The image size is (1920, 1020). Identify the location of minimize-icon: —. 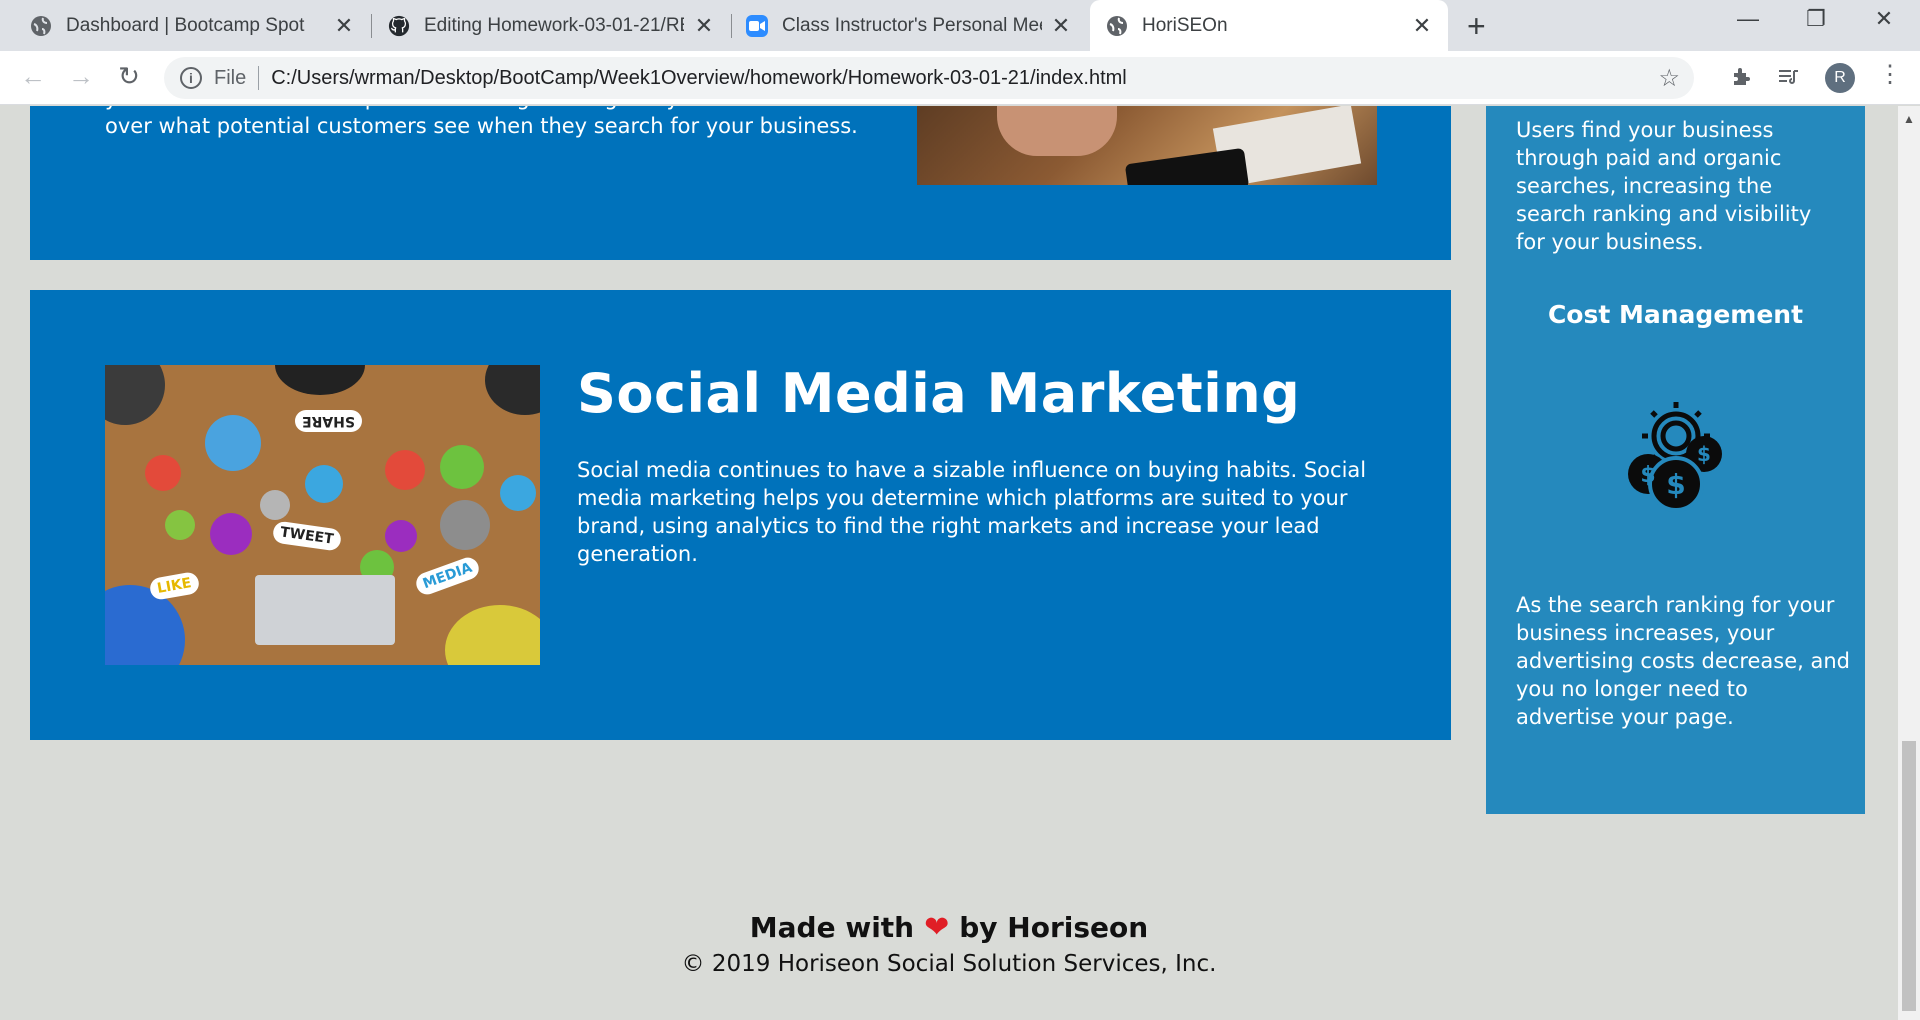
(1748, 19).